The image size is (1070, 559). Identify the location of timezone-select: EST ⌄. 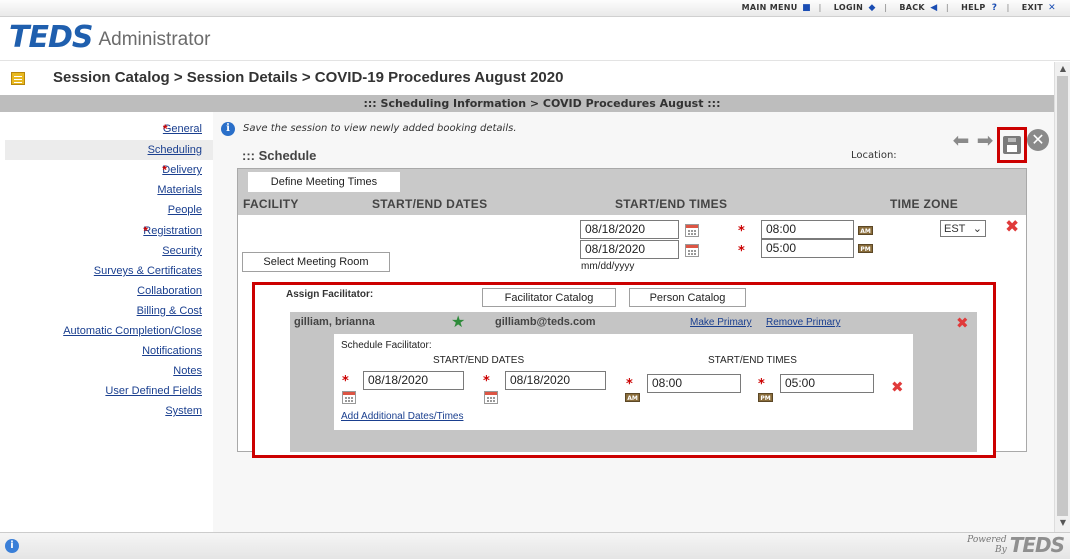
(963, 228).